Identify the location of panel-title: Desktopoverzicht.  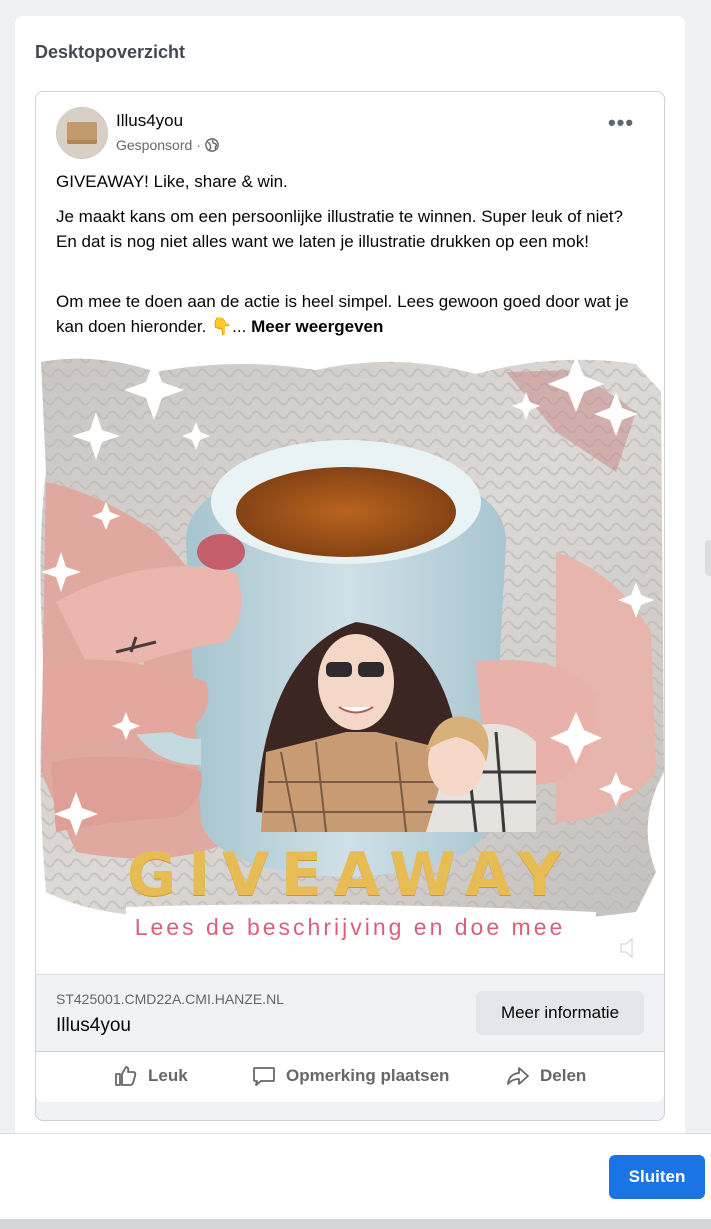
(110, 52).